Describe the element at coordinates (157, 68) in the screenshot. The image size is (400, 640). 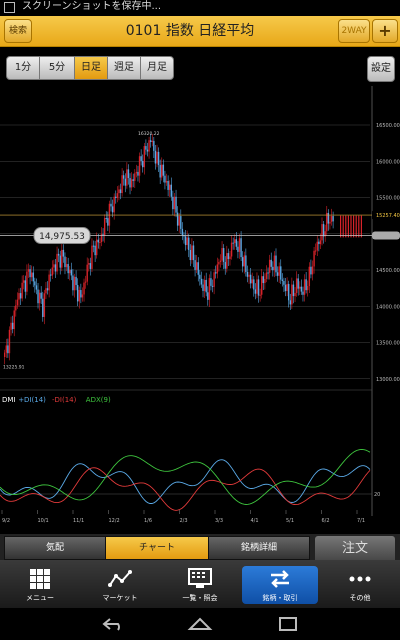
I see `period-monthly: 月足` at that location.